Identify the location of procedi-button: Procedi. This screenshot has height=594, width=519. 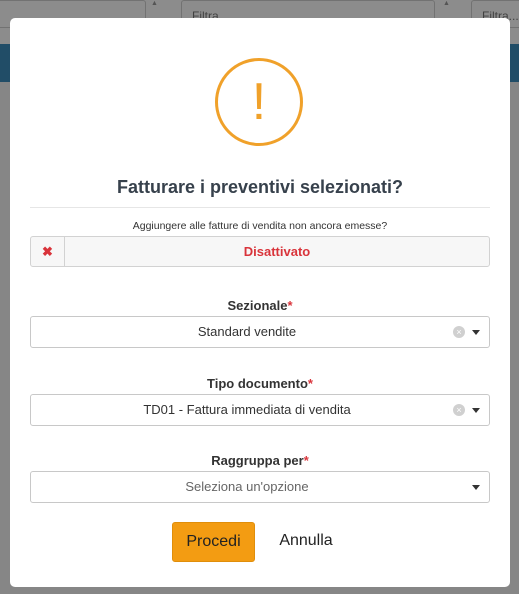
(213, 542).